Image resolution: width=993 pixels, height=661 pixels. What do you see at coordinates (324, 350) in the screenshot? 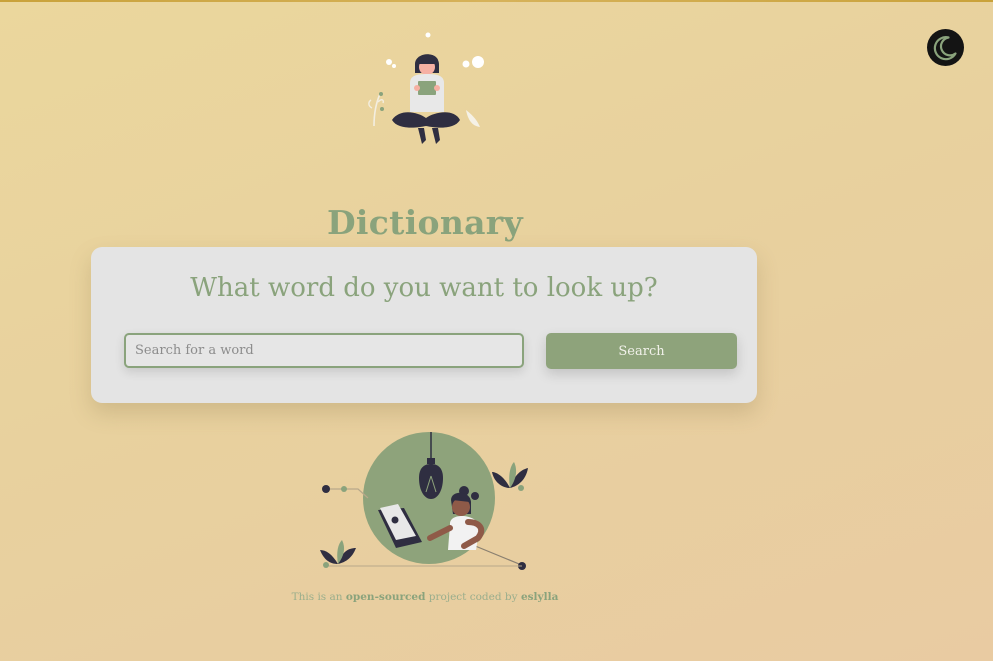
I see `search-input` at bounding box center [324, 350].